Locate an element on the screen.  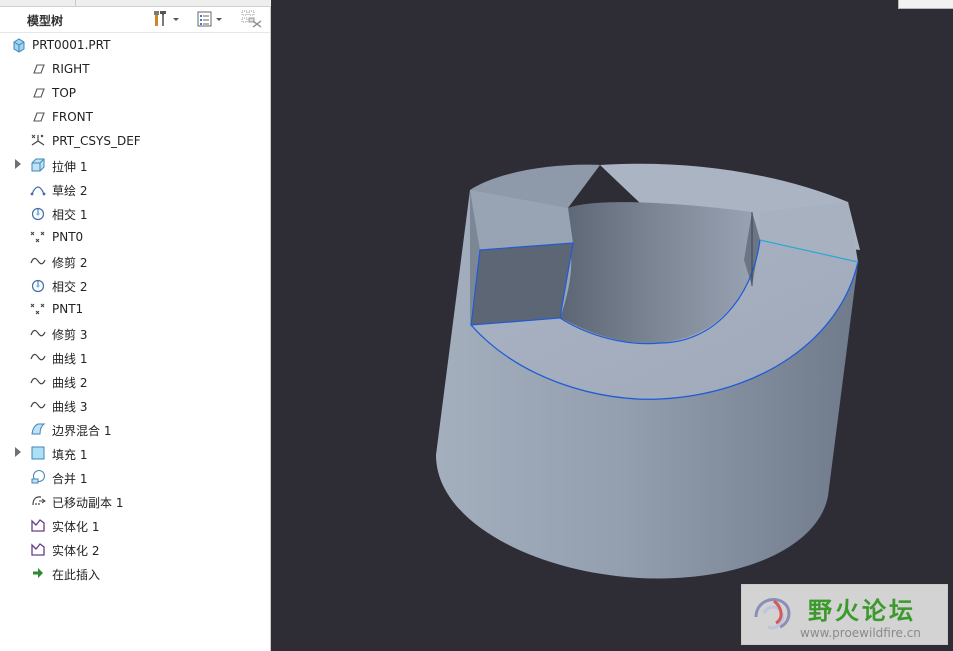
tree-item-label: FRONT is located at coordinates (72, 117).